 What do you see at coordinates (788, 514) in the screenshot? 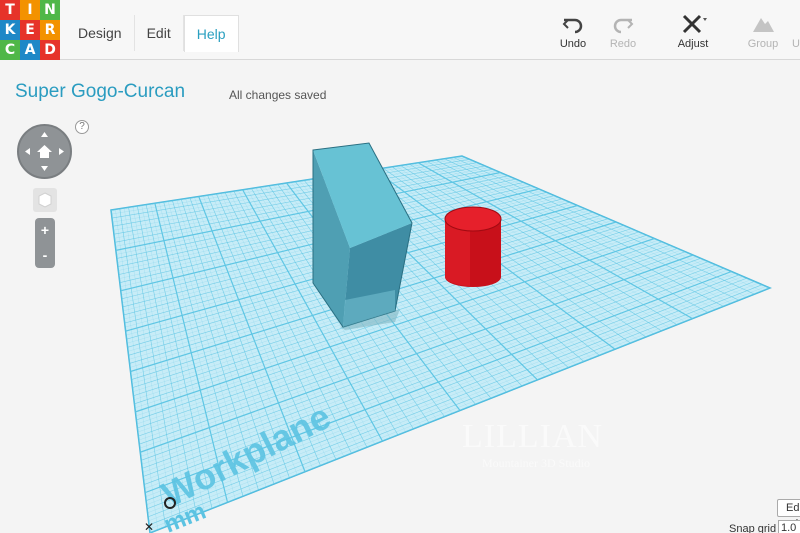
I see `edit-grid-button: Edit grid` at bounding box center [788, 514].